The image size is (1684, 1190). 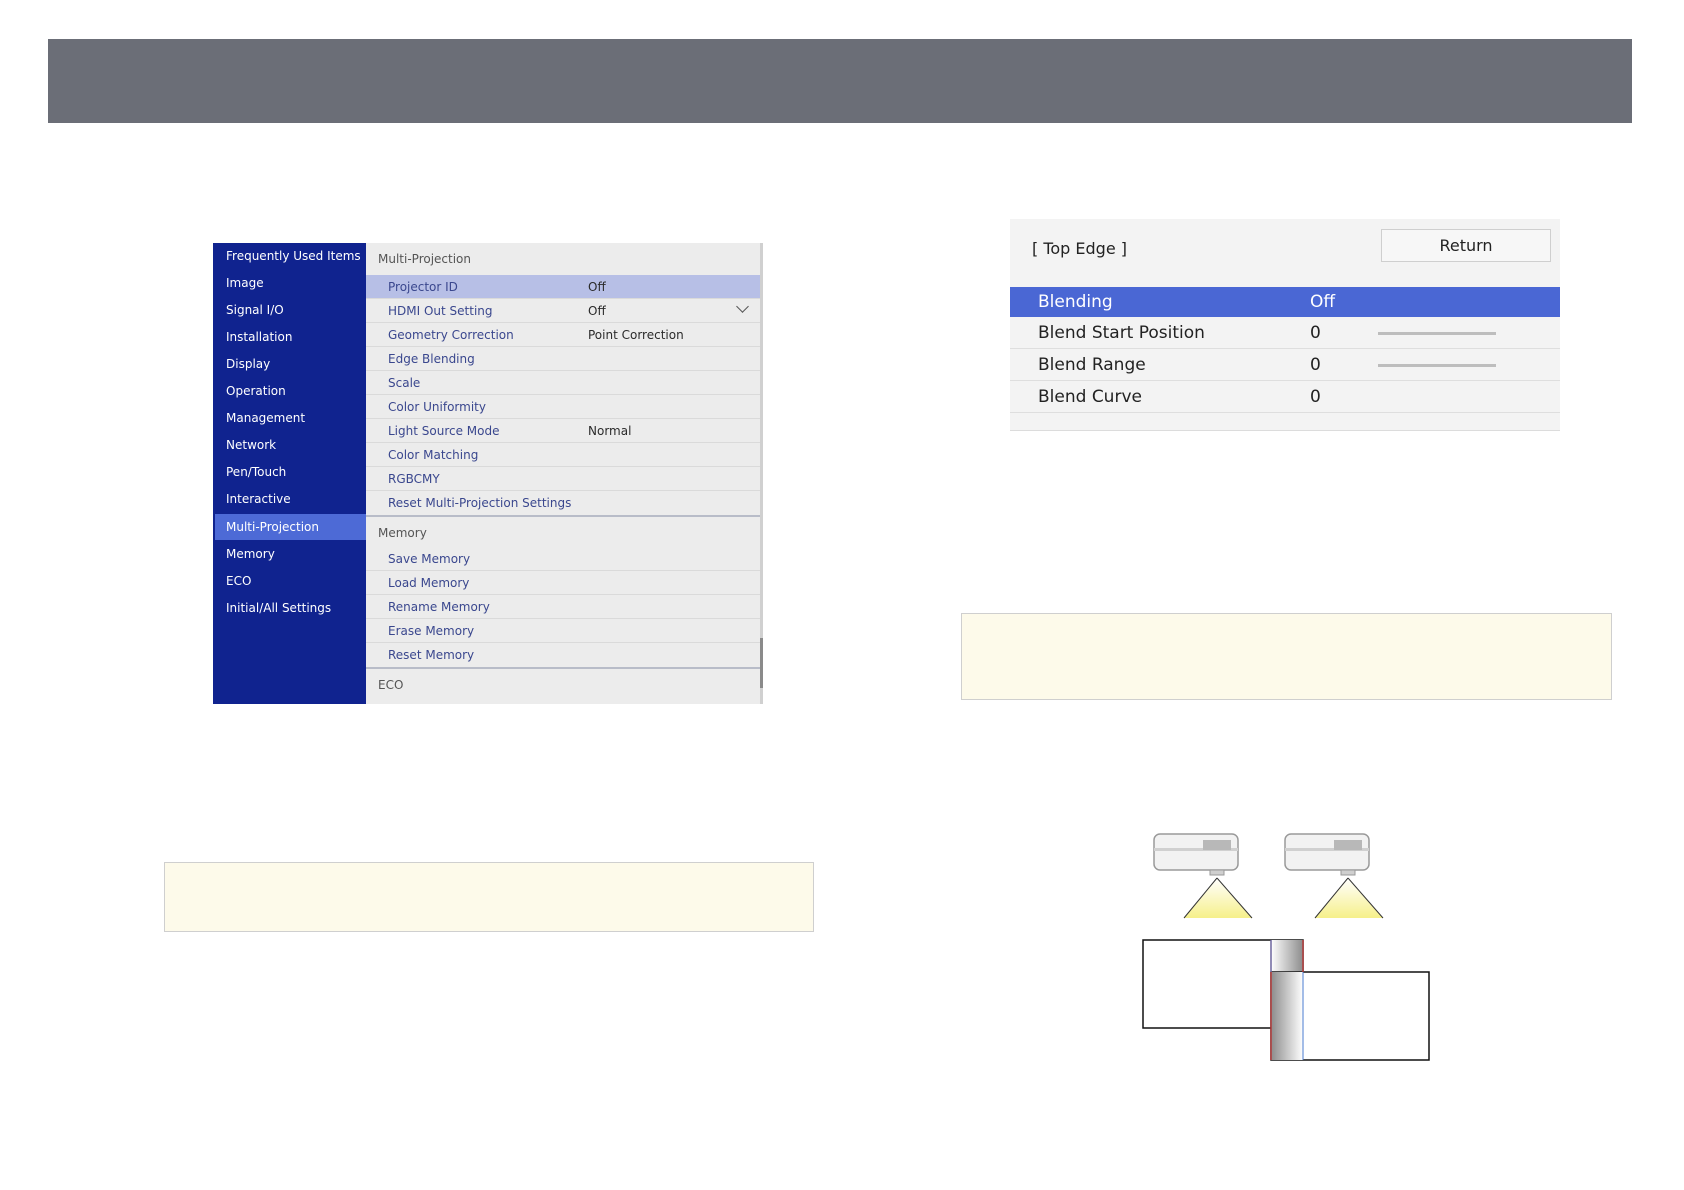 I want to click on menu-row-rename-memory: Rename Memory, so click(x=563, y=607).